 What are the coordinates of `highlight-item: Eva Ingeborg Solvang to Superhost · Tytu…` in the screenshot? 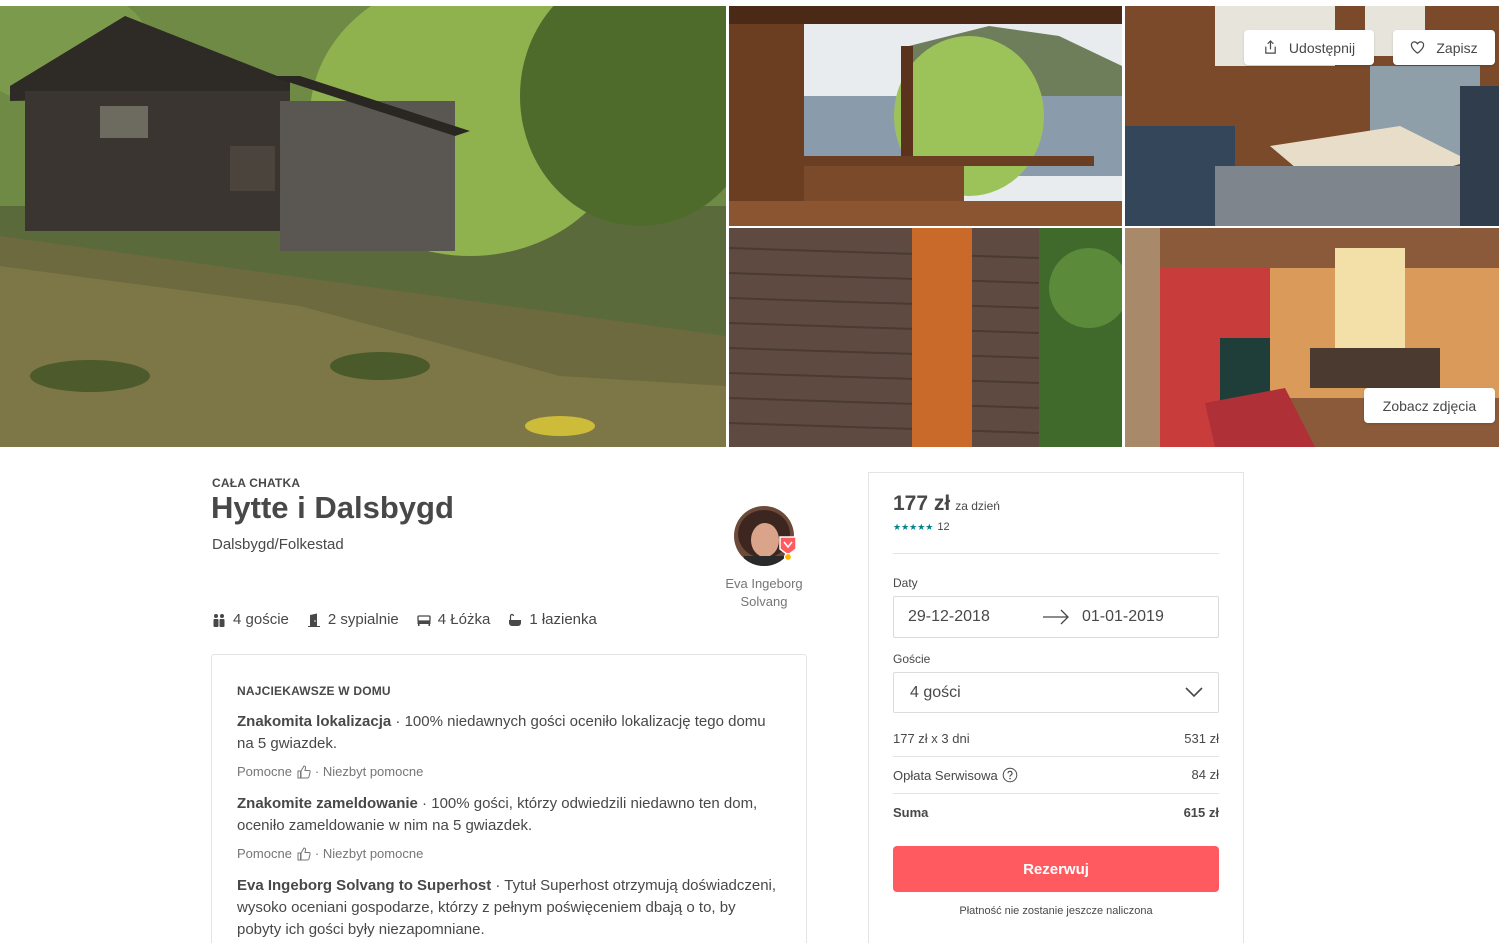 It's located at (507, 908).